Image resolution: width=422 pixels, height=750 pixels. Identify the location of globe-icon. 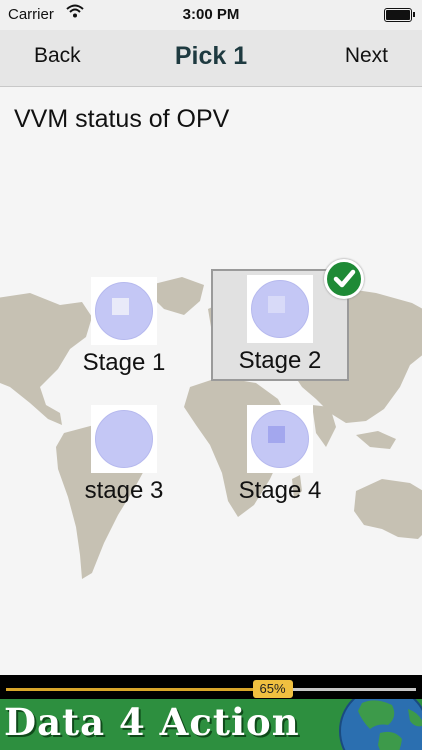
(380, 724).